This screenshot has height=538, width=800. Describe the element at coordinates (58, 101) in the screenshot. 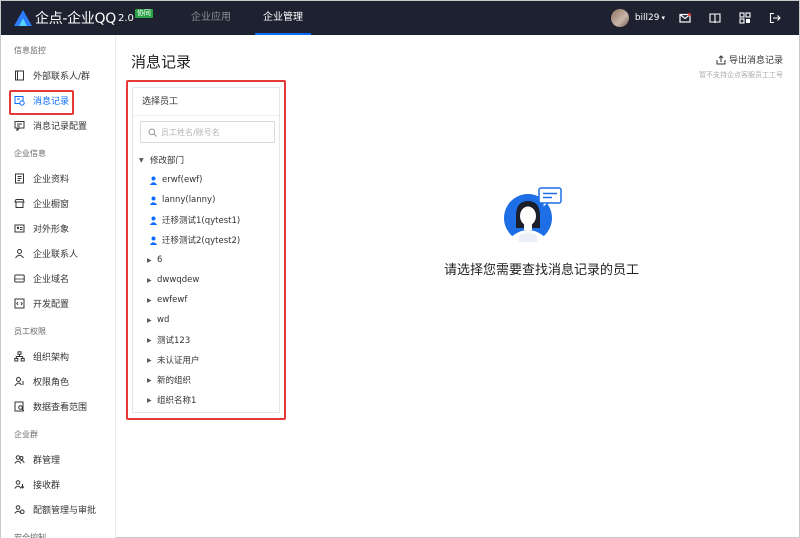

I see `sidebar-item-message-records: 消息记录` at that location.